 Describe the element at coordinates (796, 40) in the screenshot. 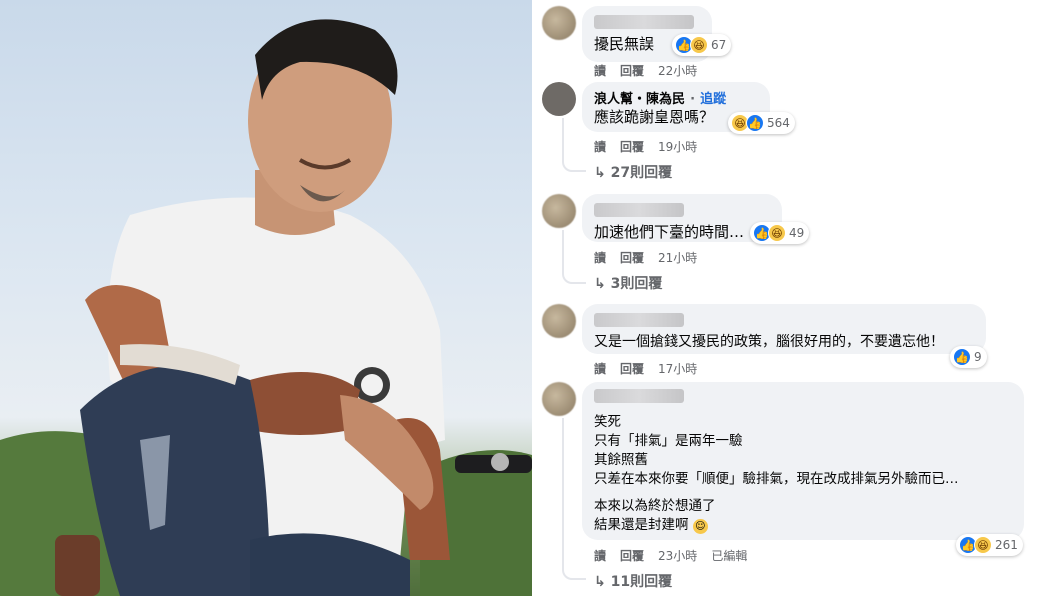

I see `comment-1: 擾民無誤 👍 😆 67 讀 回覆 22小時` at that location.